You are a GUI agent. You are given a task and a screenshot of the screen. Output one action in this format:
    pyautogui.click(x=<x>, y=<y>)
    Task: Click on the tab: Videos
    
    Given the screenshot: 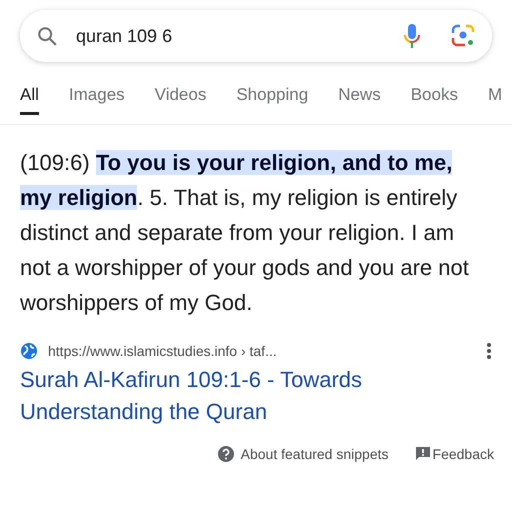 What is the action you would take?
    pyautogui.click(x=180, y=100)
    